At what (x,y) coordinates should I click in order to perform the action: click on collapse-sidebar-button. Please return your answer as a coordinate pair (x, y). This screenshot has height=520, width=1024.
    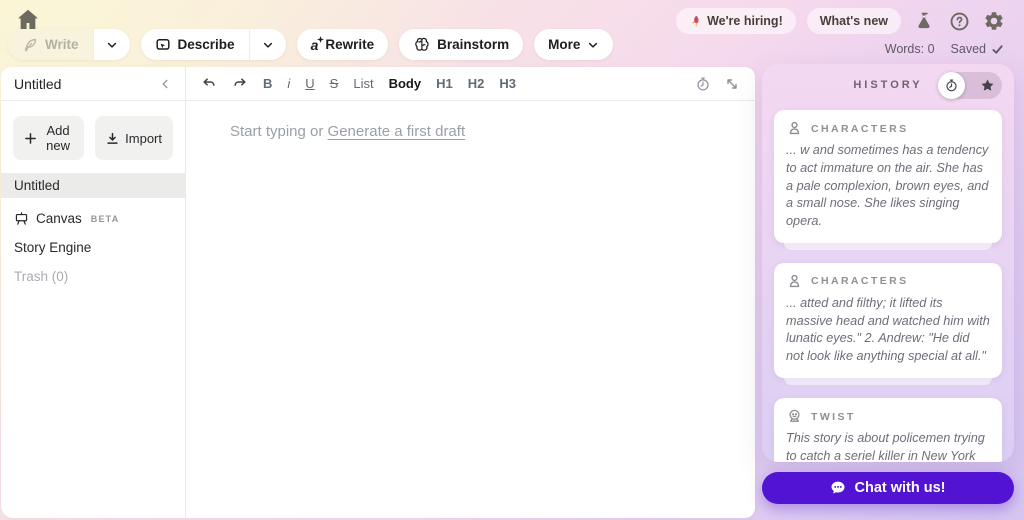
    Looking at the image, I should click on (165, 84).